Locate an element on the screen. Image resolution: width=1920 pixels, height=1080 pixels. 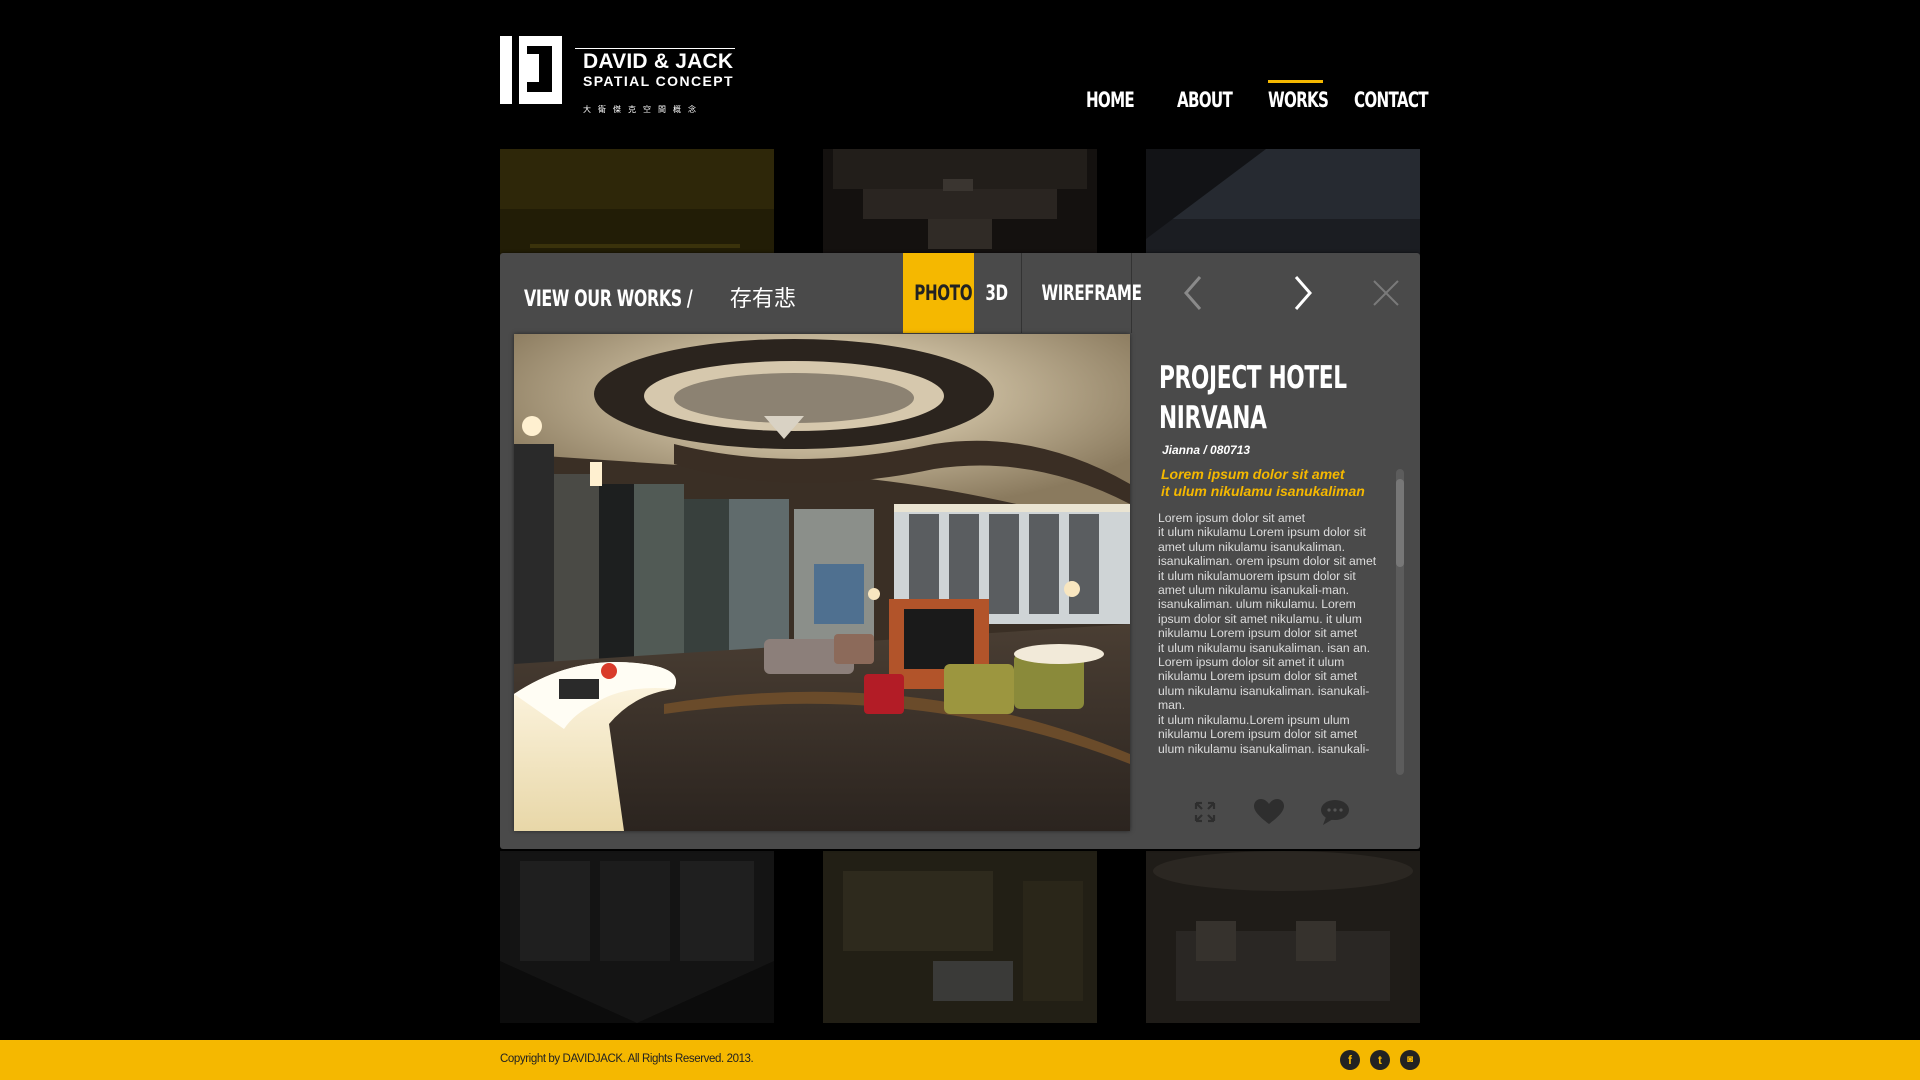
scrollbar-thumb is located at coordinates (1400, 523).